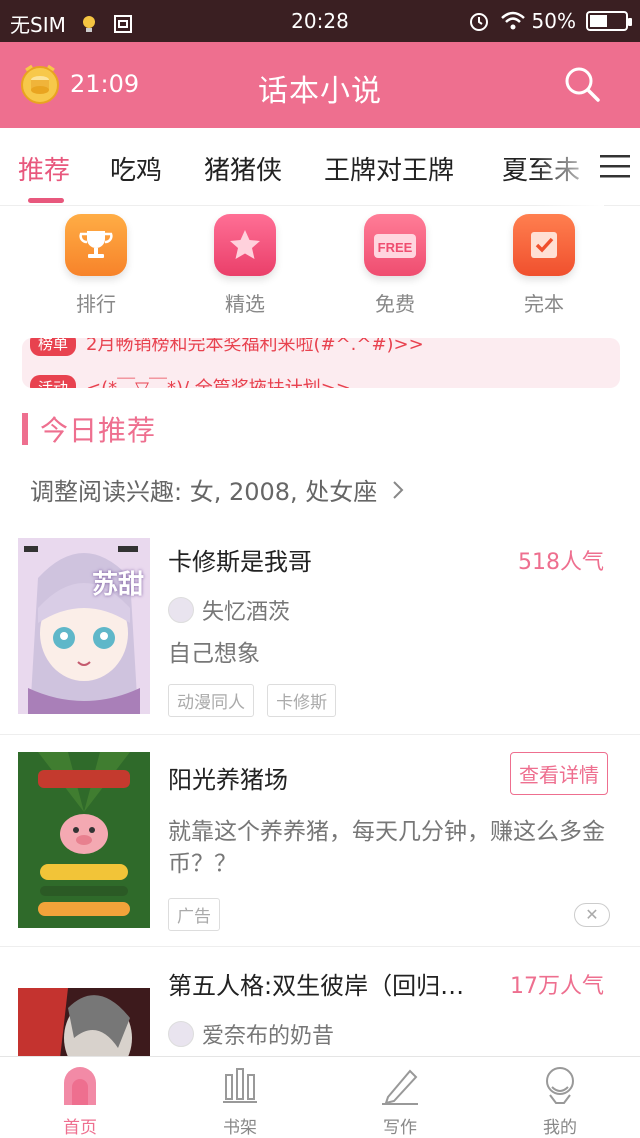 This screenshot has height=1138, width=640. I want to click on tag-list: 动漫同人 卡修斯, so click(256, 700).